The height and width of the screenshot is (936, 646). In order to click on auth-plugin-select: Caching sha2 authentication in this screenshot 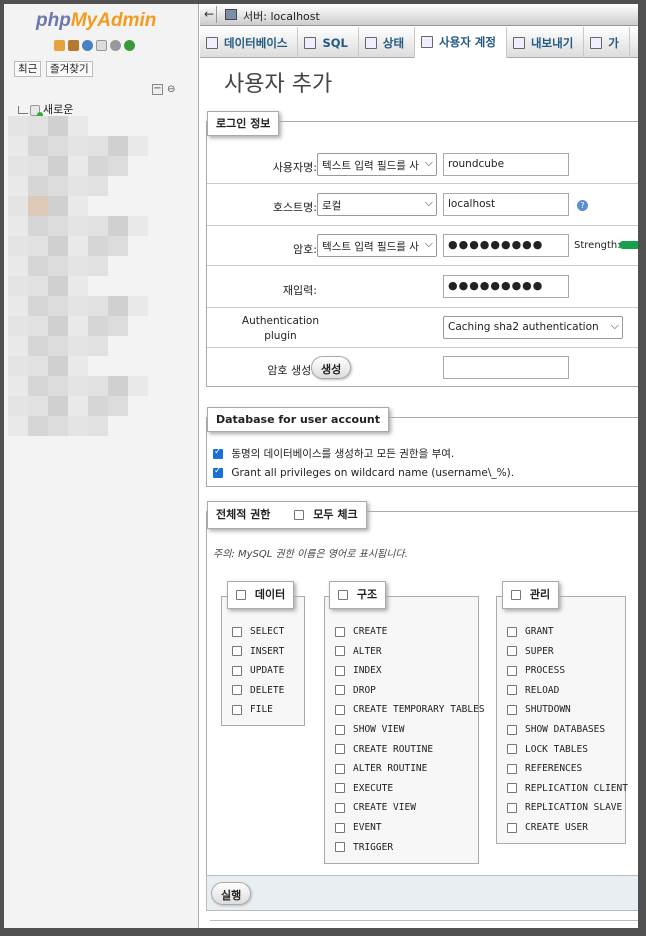, I will do `click(533, 327)`.